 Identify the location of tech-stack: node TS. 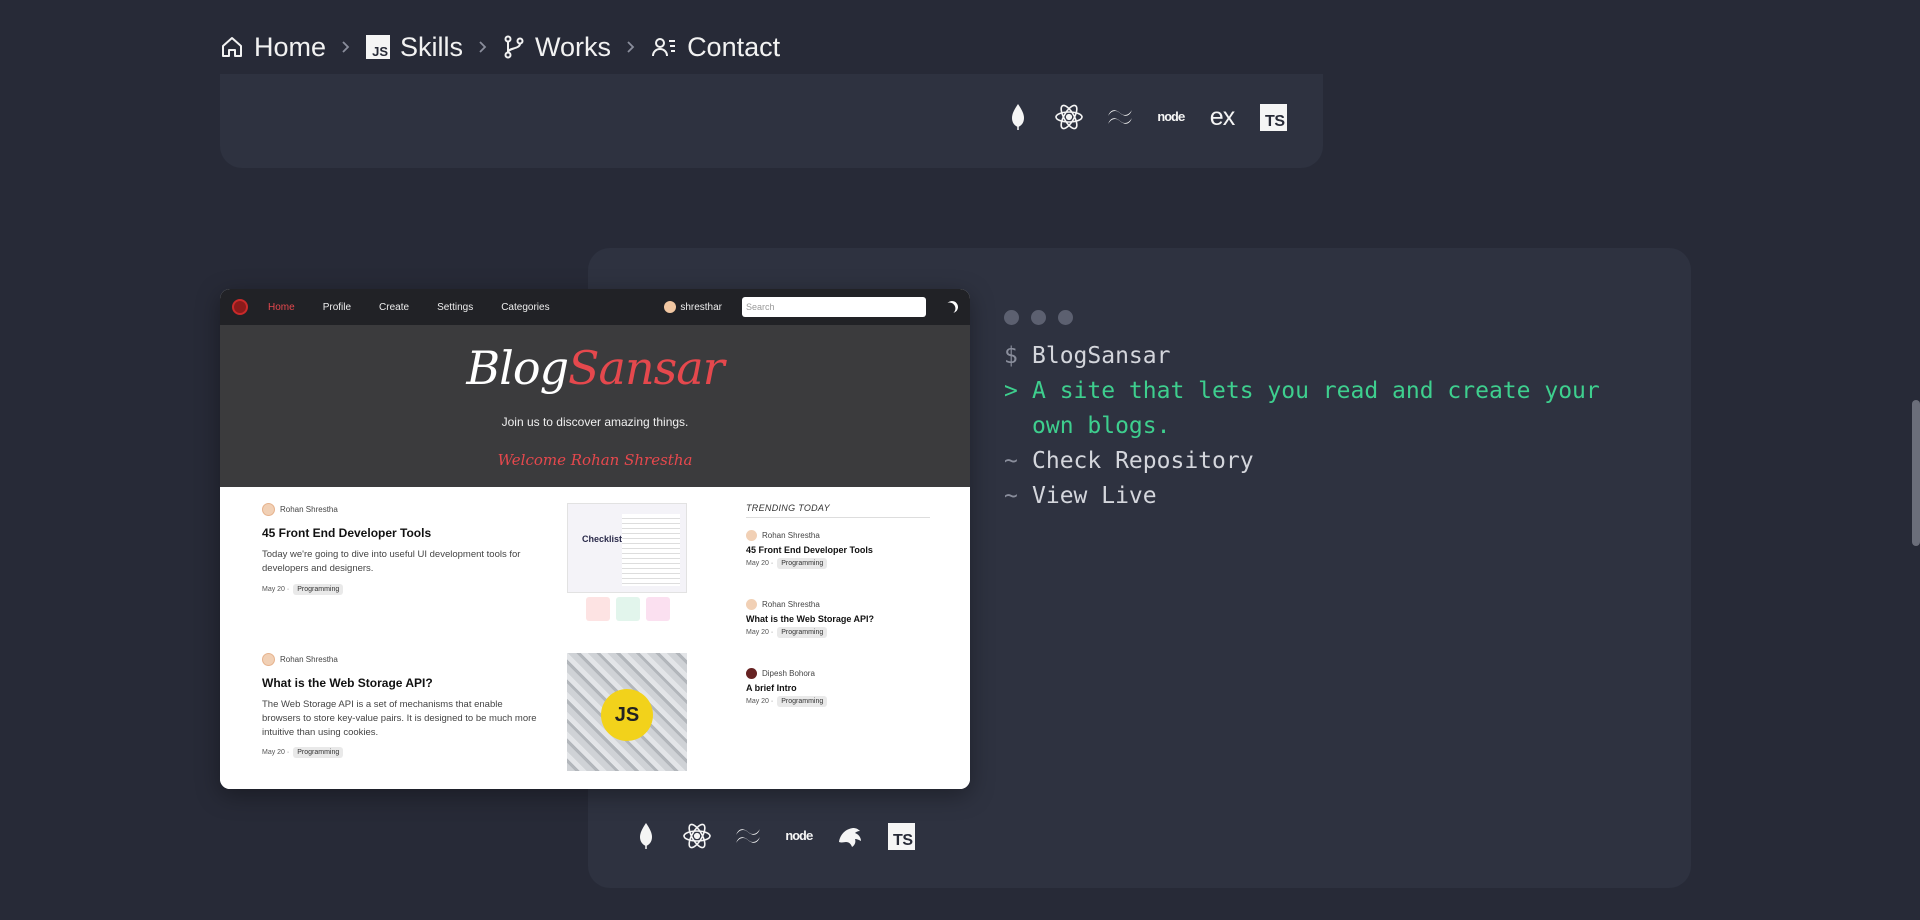
(773, 836).